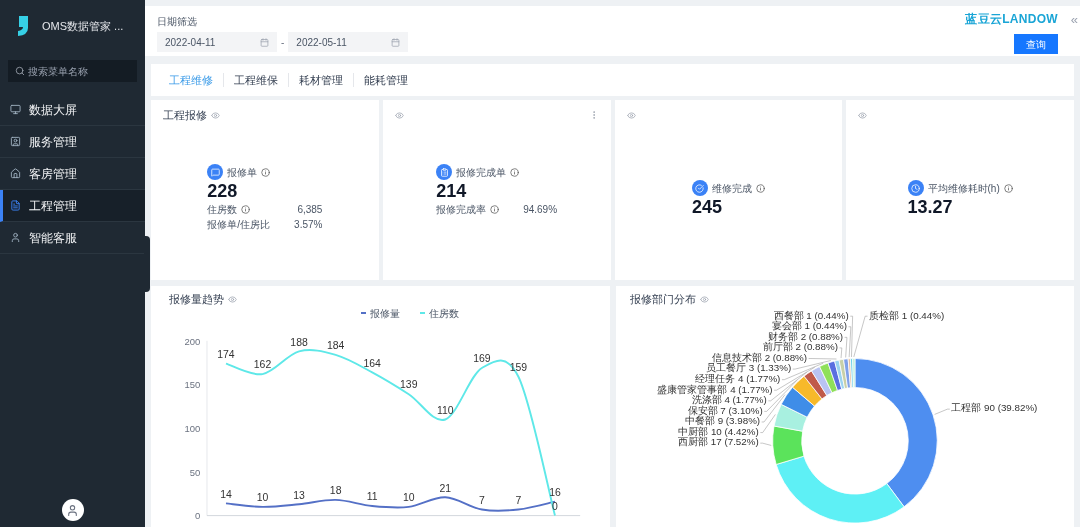  I want to click on search-icon, so click(20, 71).